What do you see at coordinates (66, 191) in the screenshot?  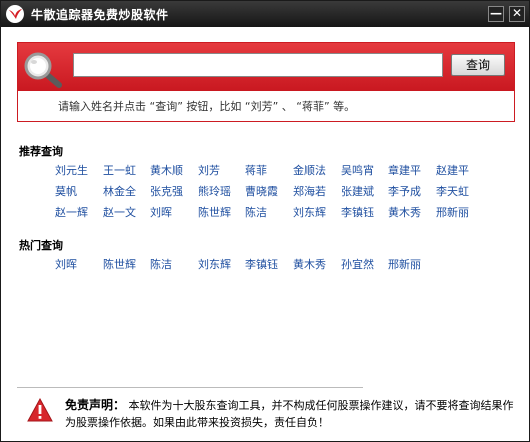 I see `name-link: 莫帆` at bounding box center [66, 191].